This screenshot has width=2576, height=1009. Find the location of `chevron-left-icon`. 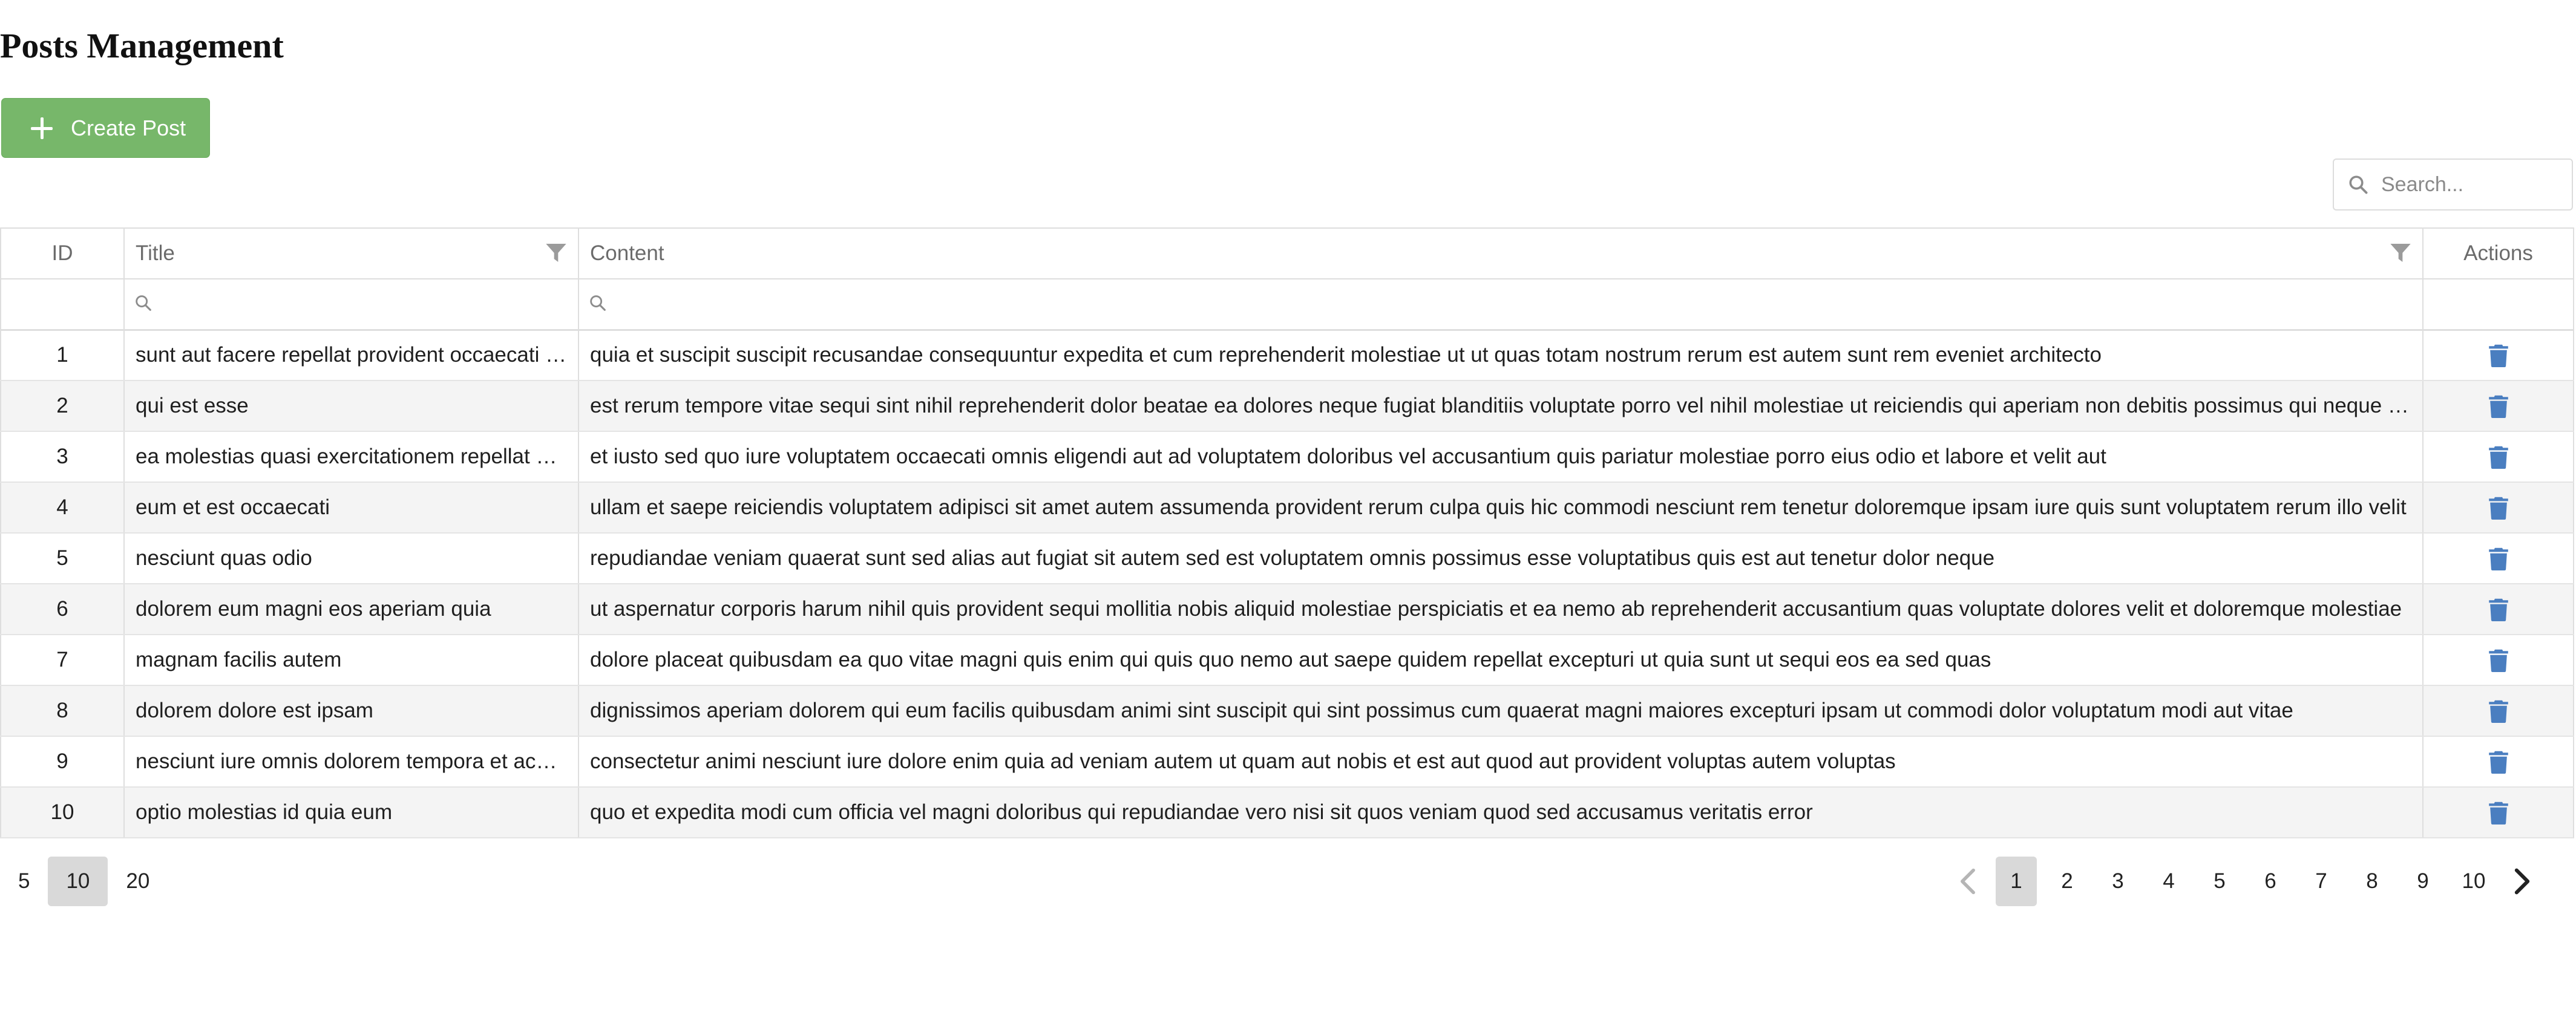

chevron-left-icon is located at coordinates (1968, 881).